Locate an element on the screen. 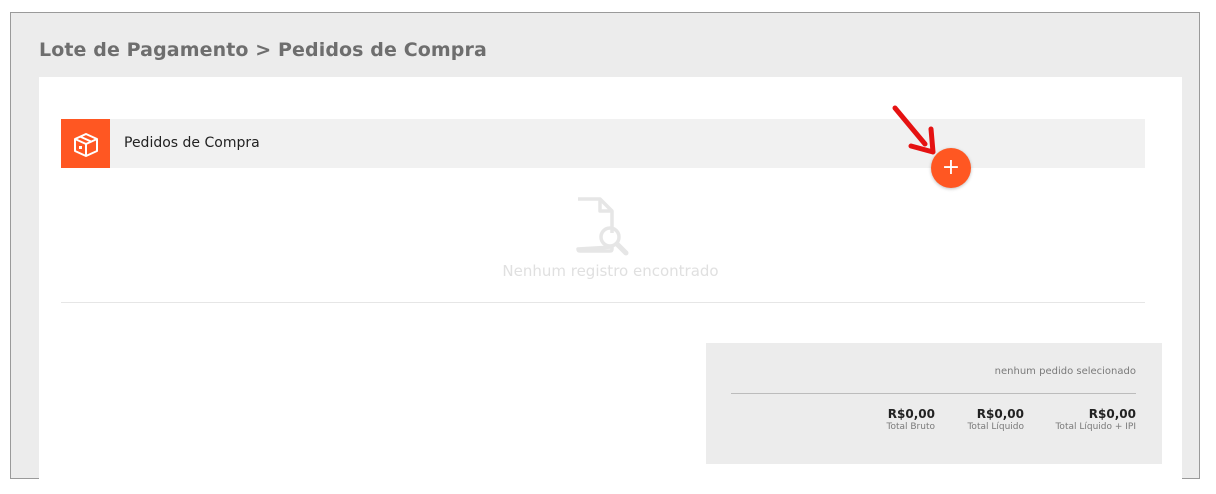  empty-message: Nenhum registro encontrado is located at coordinates (610, 271).